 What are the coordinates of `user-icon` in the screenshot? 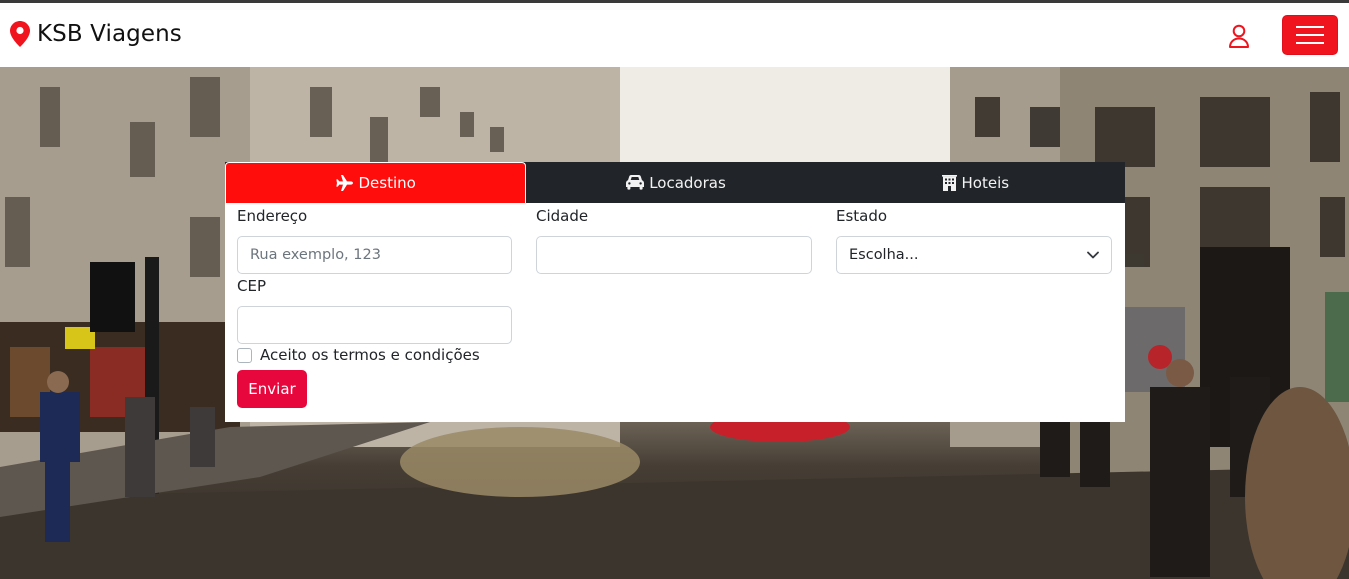 It's located at (1239, 36).